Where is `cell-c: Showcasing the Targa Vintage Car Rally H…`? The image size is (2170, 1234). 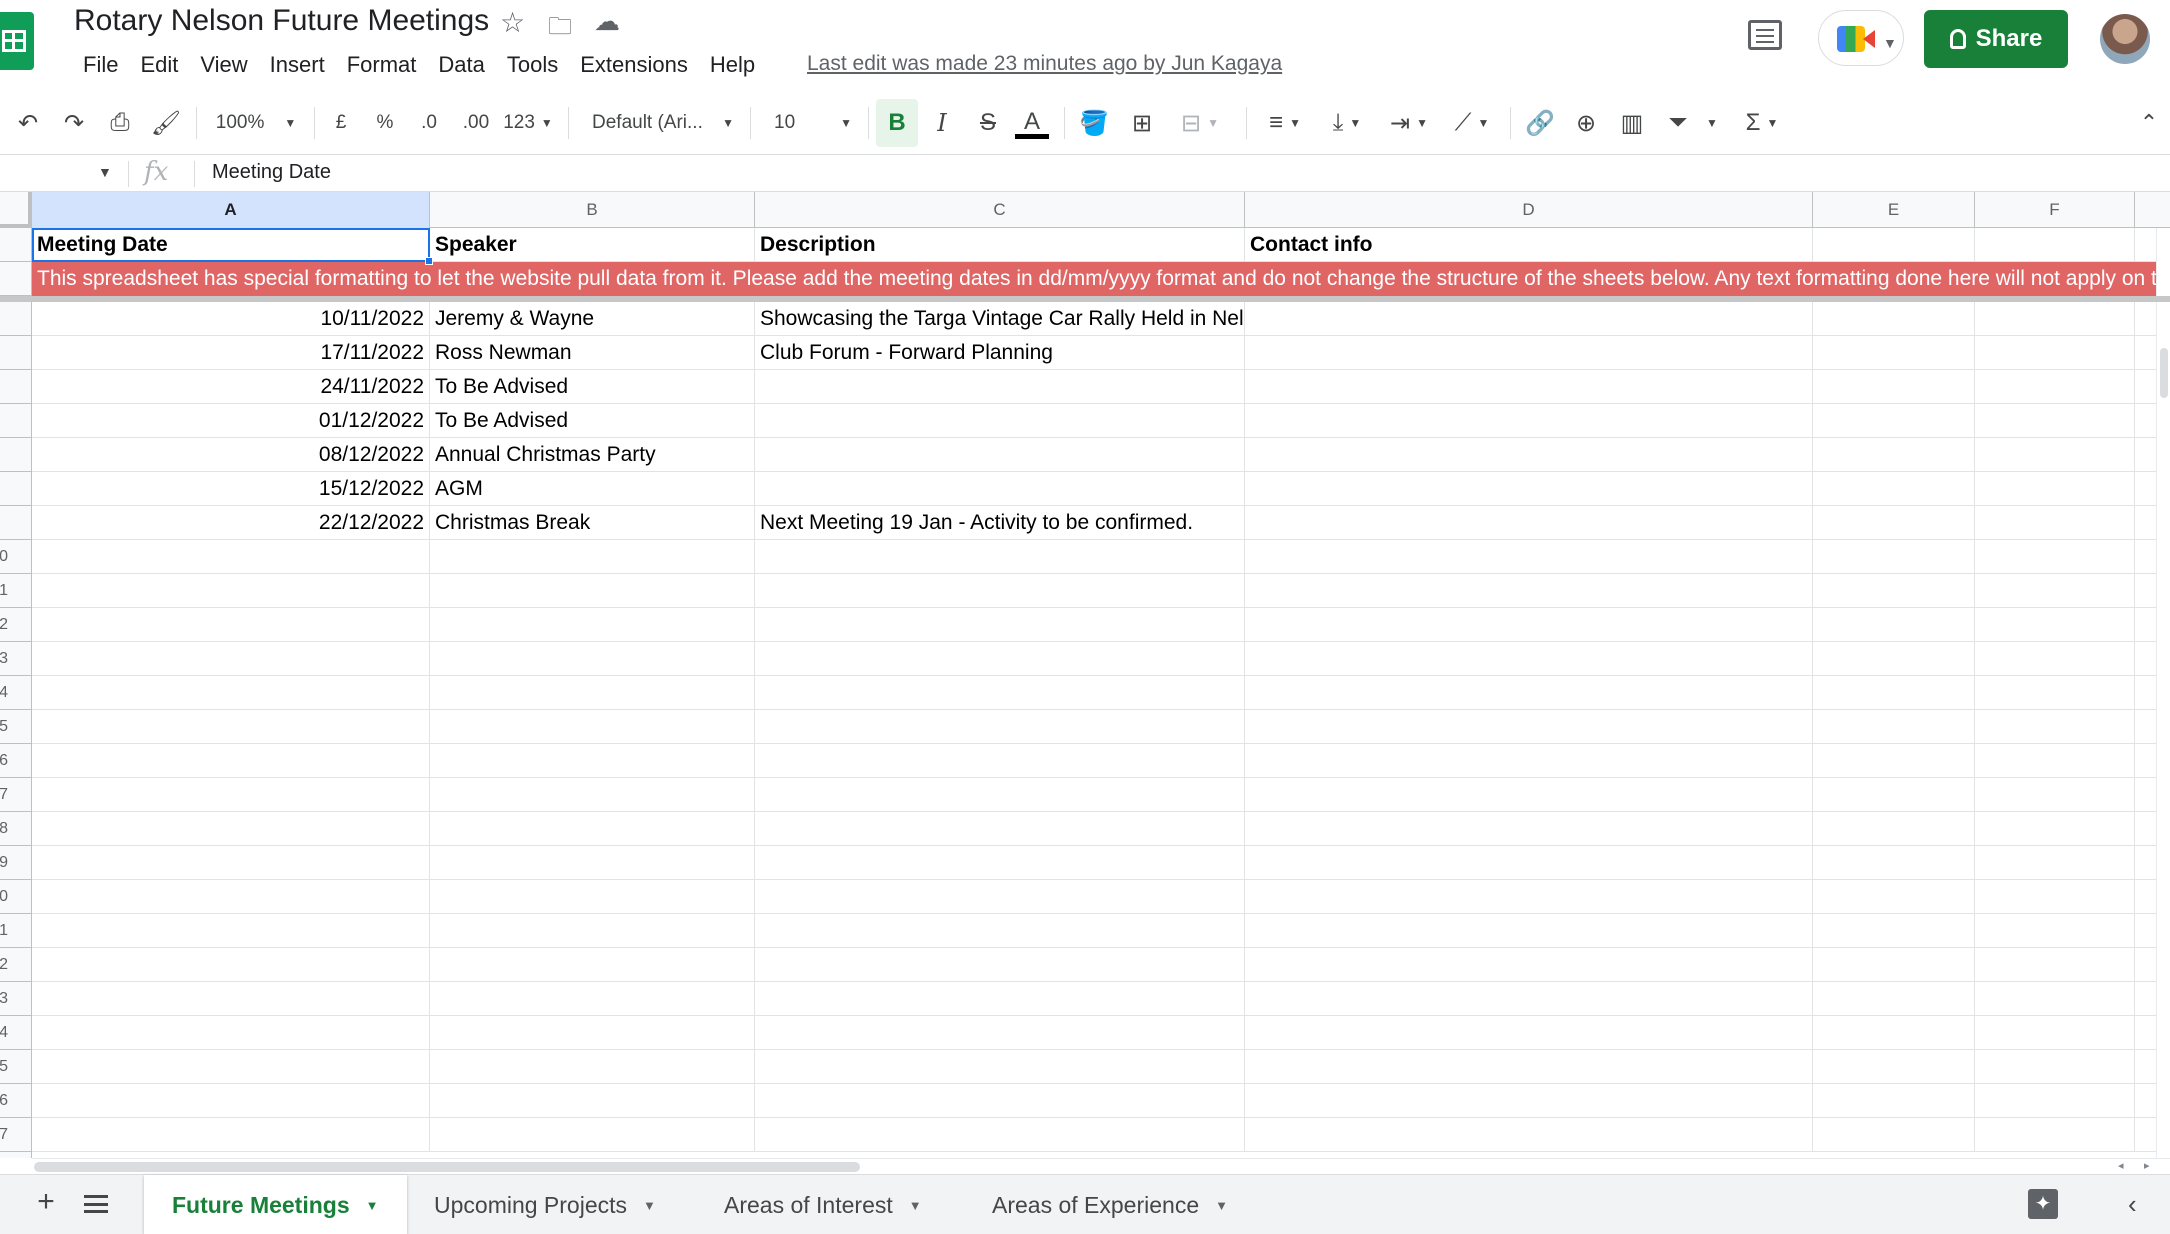
cell-c: Showcasing the Targa Vintage Car Rally H… is located at coordinates (1000, 318).